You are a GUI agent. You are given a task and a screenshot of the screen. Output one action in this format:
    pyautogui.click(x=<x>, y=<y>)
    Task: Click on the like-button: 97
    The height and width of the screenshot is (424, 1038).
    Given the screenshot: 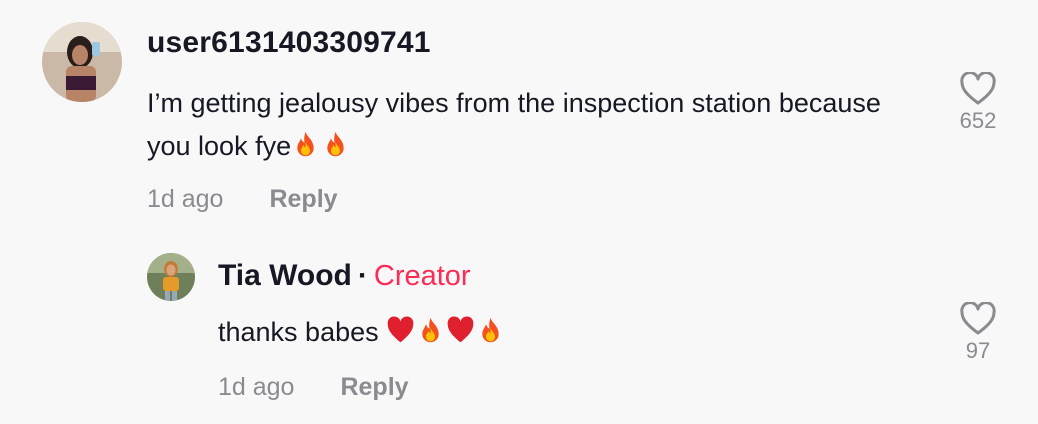 What is the action you would take?
    pyautogui.click(x=978, y=333)
    